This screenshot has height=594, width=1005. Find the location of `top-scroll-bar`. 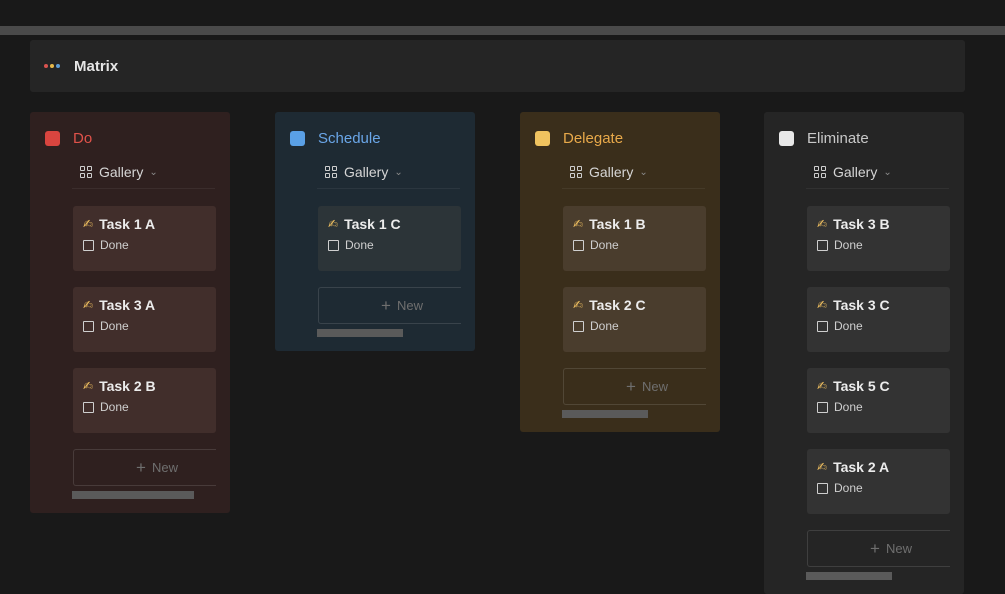

top-scroll-bar is located at coordinates (502, 30).